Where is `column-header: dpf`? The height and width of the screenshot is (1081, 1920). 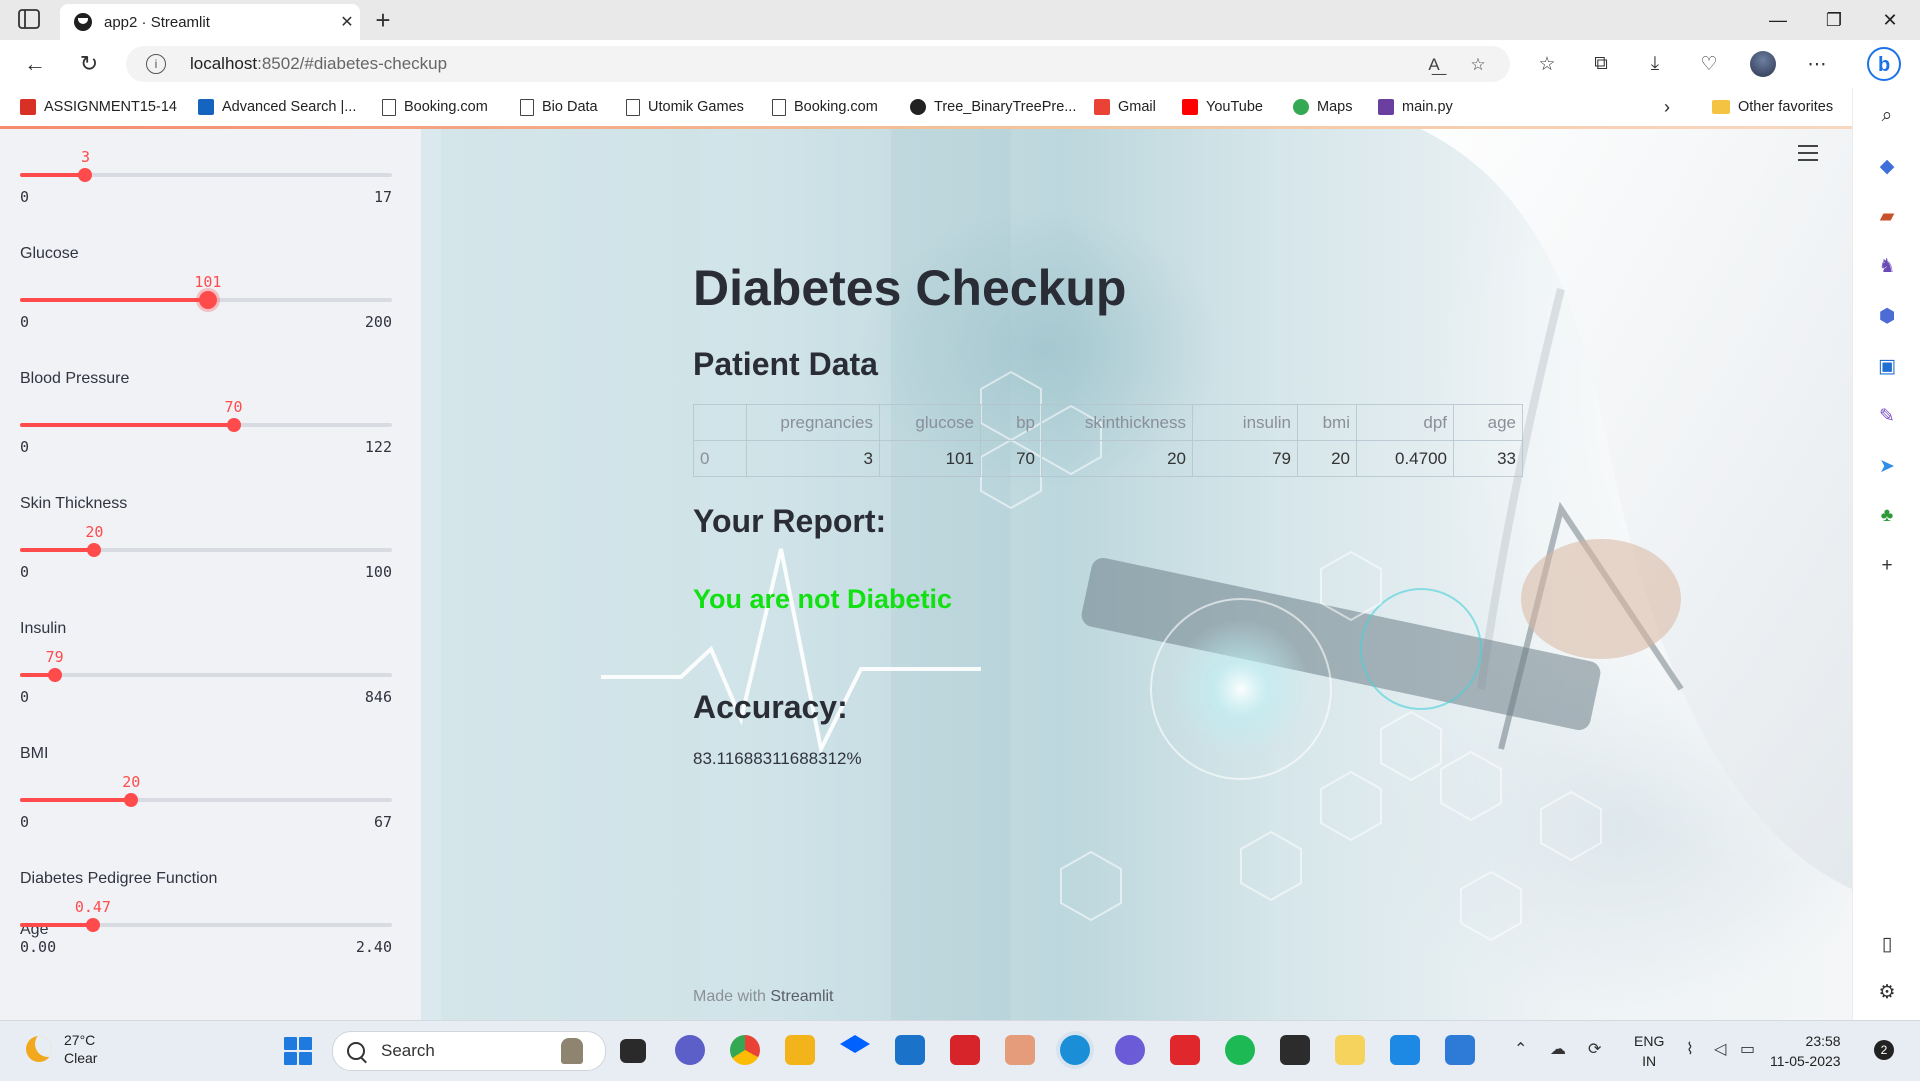
column-header: dpf is located at coordinates (1405, 422).